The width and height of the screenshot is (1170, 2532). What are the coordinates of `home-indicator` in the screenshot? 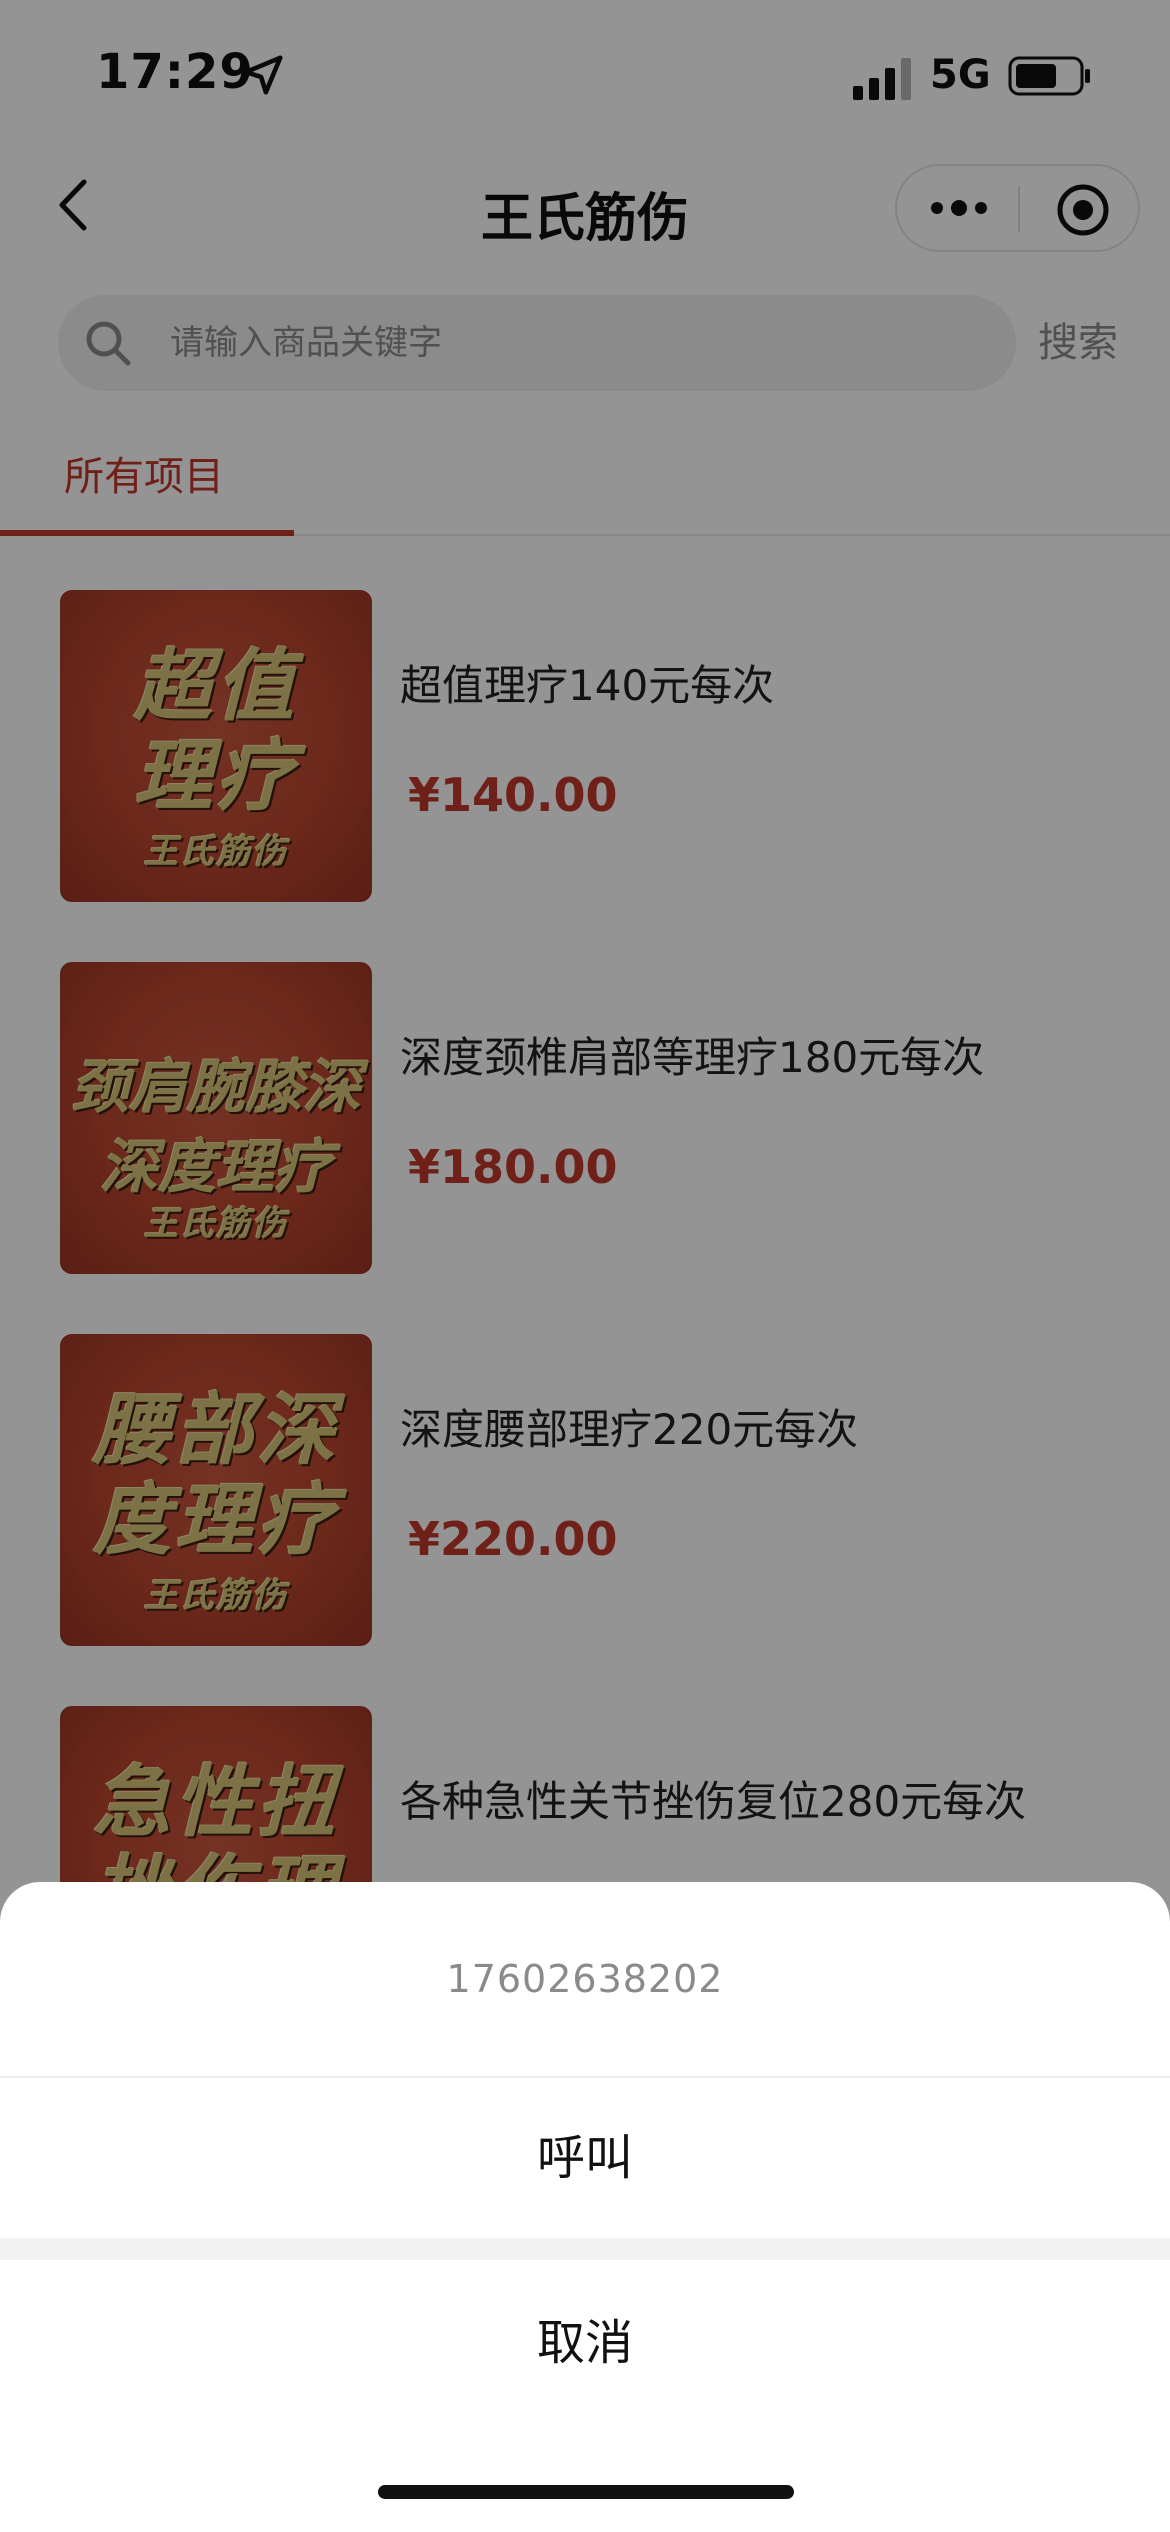 It's located at (586, 2492).